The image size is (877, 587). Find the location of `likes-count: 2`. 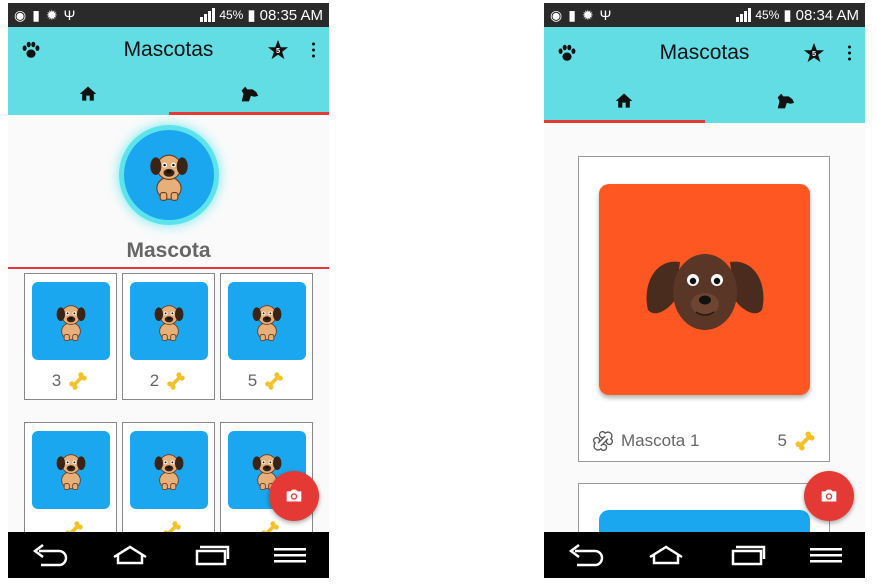

likes-count: 2 is located at coordinates (154, 380).